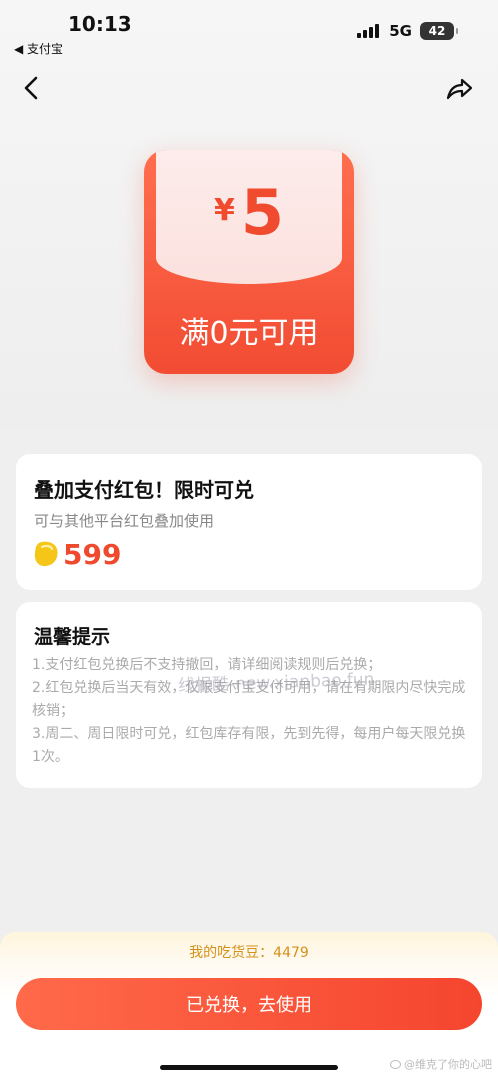 This screenshot has height=1080, width=498. Describe the element at coordinates (224, 210) in the screenshot. I see `coupon-currency: ¥` at that location.